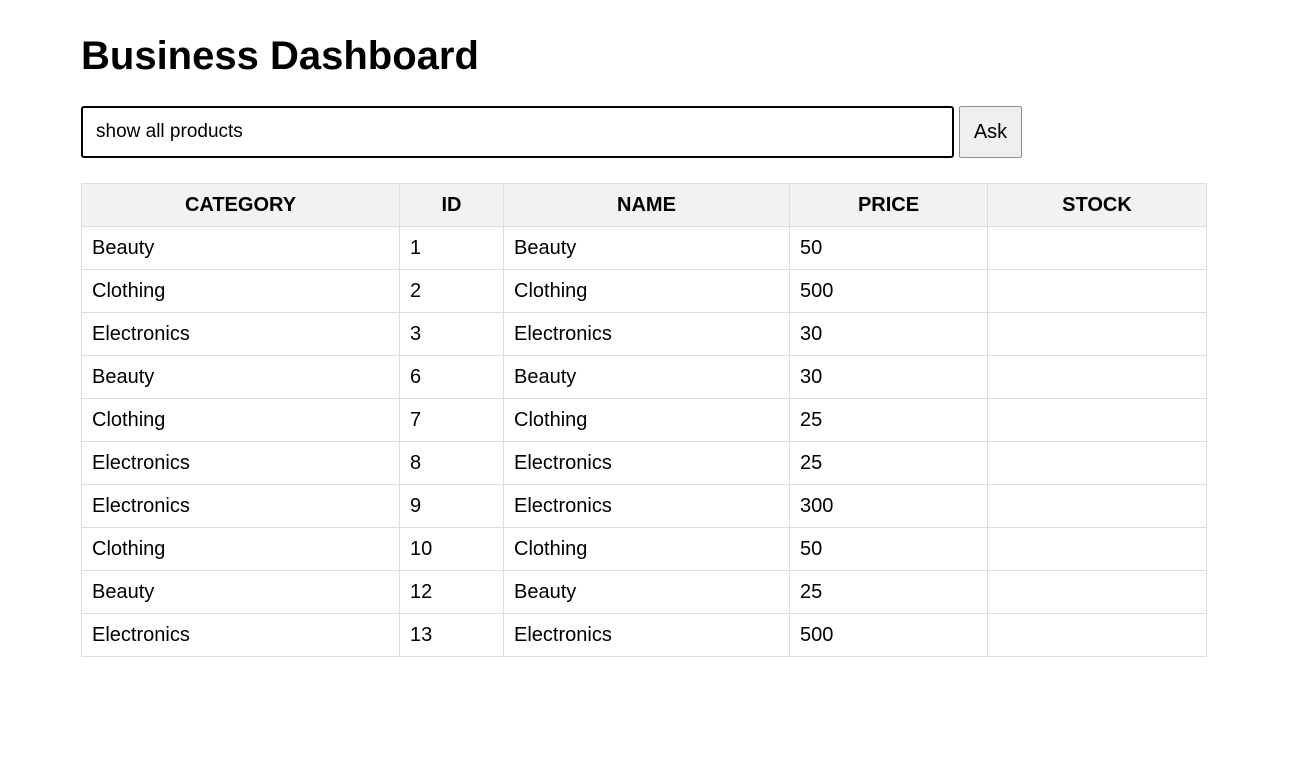 The width and height of the screenshot is (1290, 764). What do you see at coordinates (451, 248) in the screenshot?
I see `cell-id: 1` at bounding box center [451, 248].